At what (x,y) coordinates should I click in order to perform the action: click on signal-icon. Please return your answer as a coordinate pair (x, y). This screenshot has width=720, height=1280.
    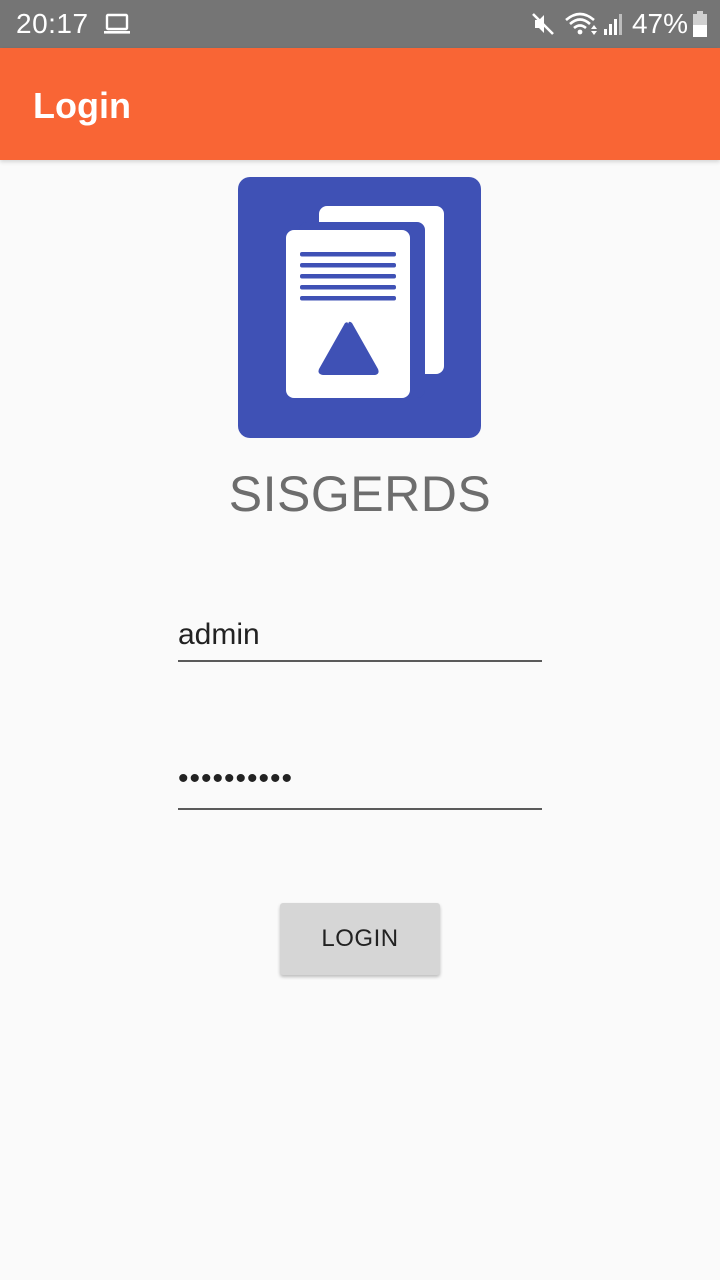
    Looking at the image, I should click on (612, 24).